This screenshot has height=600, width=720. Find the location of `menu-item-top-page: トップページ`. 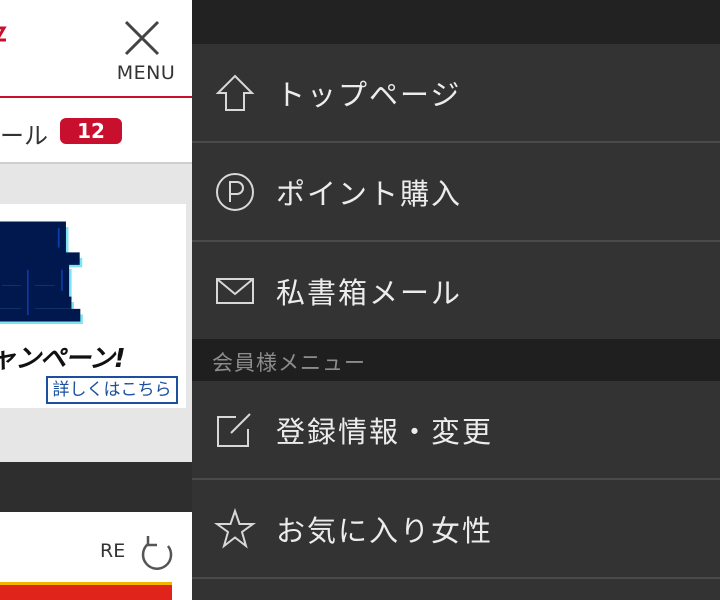

menu-item-top-page: トップページ is located at coordinates (456, 93).